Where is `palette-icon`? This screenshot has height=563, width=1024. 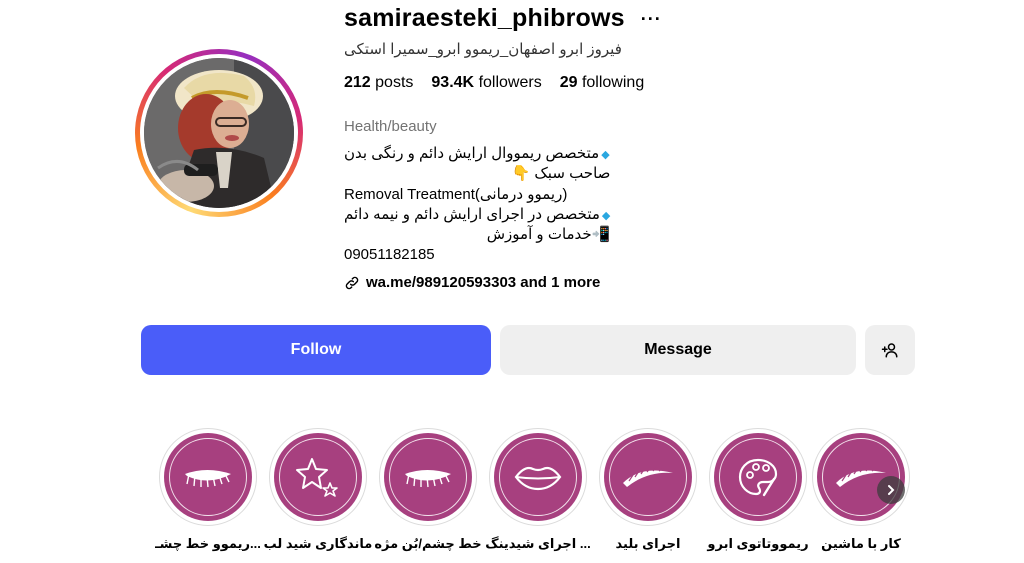 palette-icon is located at coordinates (758, 477).